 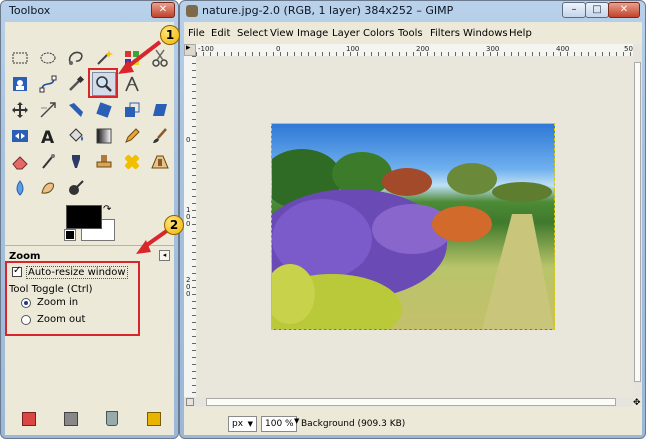 What do you see at coordinates (112, 418) in the screenshot?
I see `delete-options-icon` at bounding box center [112, 418].